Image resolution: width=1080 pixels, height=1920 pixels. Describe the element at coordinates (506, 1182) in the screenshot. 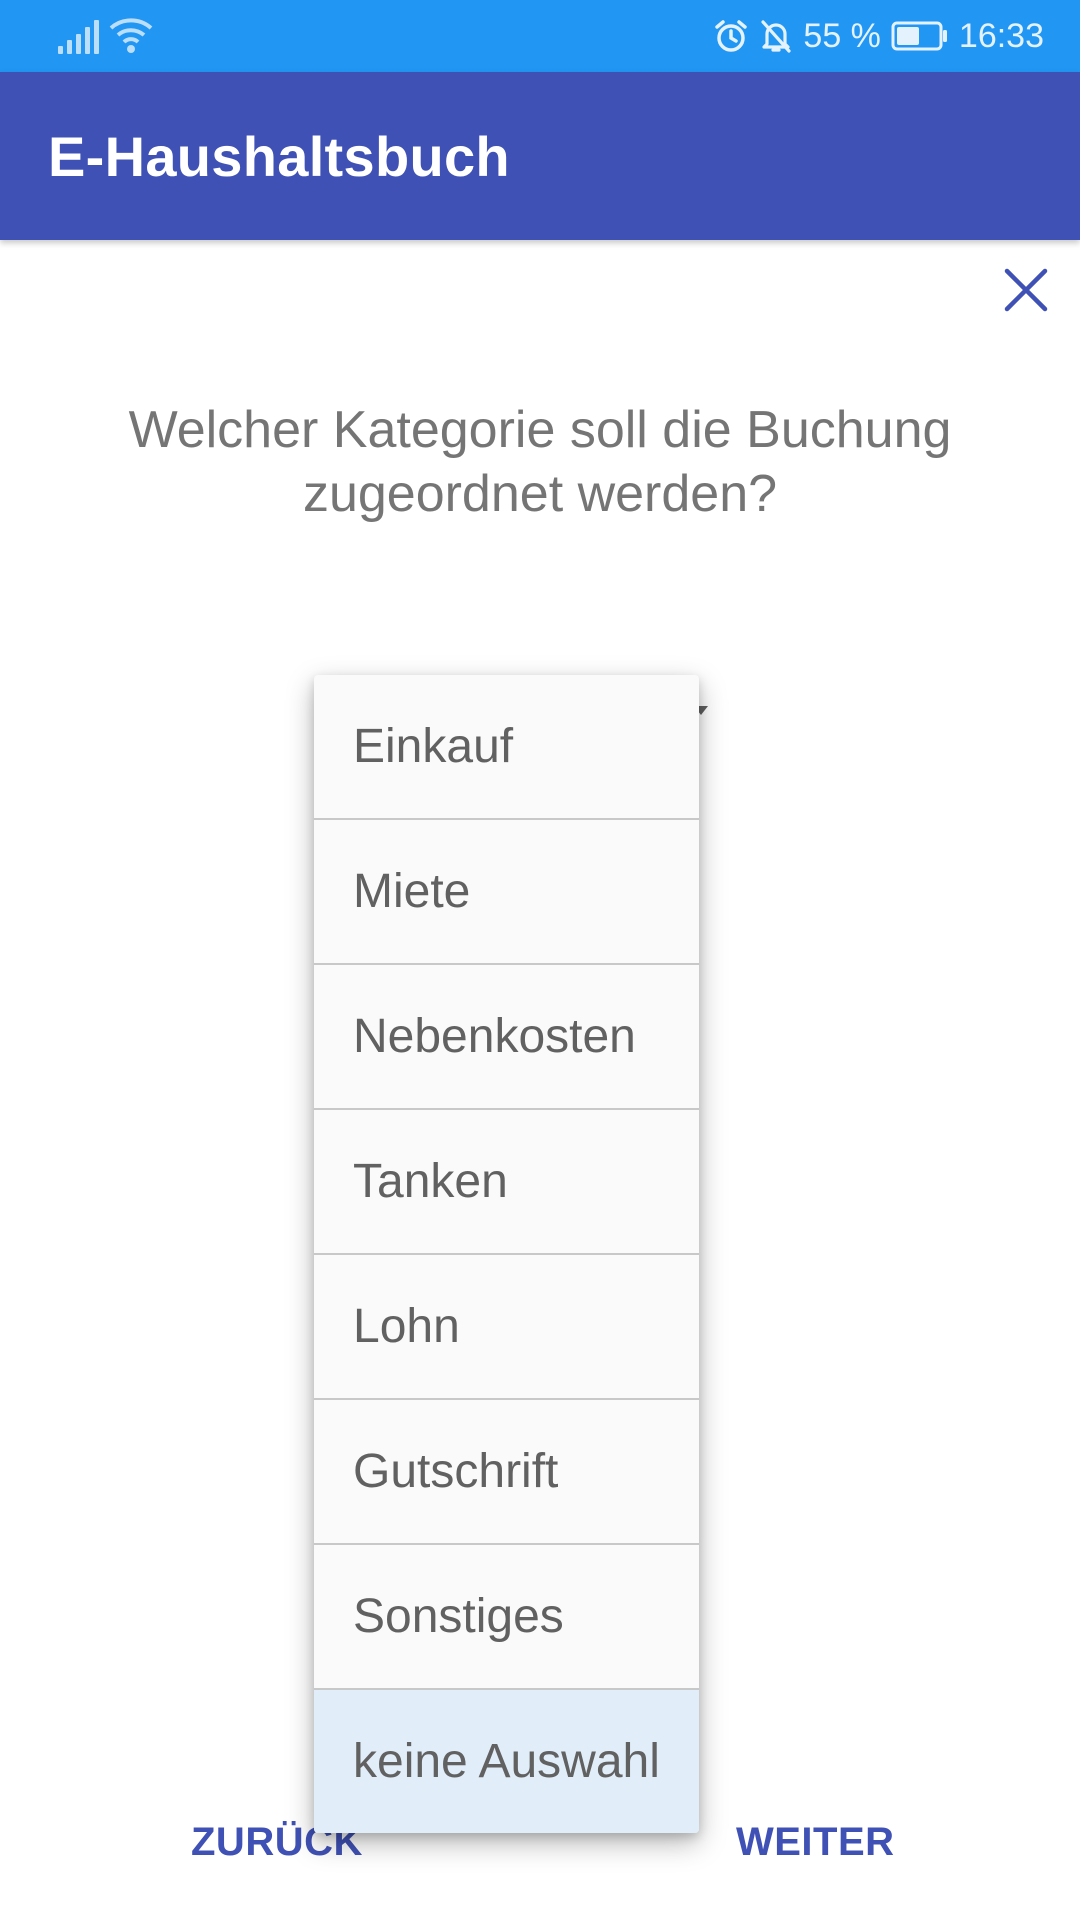

I see `dropdown-item-tanken: Tanken` at that location.